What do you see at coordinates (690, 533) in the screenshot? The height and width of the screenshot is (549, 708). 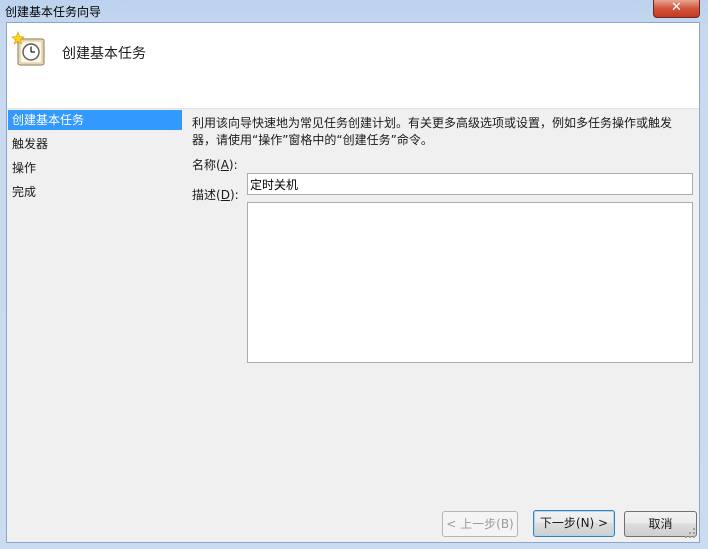 I see `resize-grip-icon` at bounding box center [690, 533].